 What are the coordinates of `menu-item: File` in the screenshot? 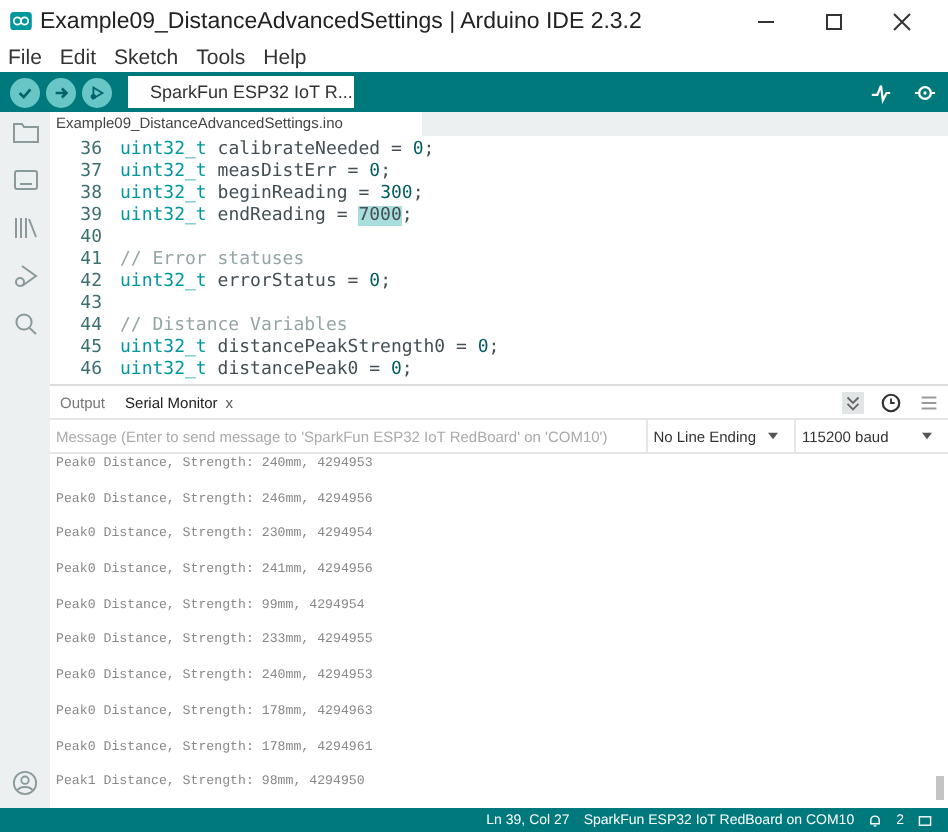 It's located at (25, 57).